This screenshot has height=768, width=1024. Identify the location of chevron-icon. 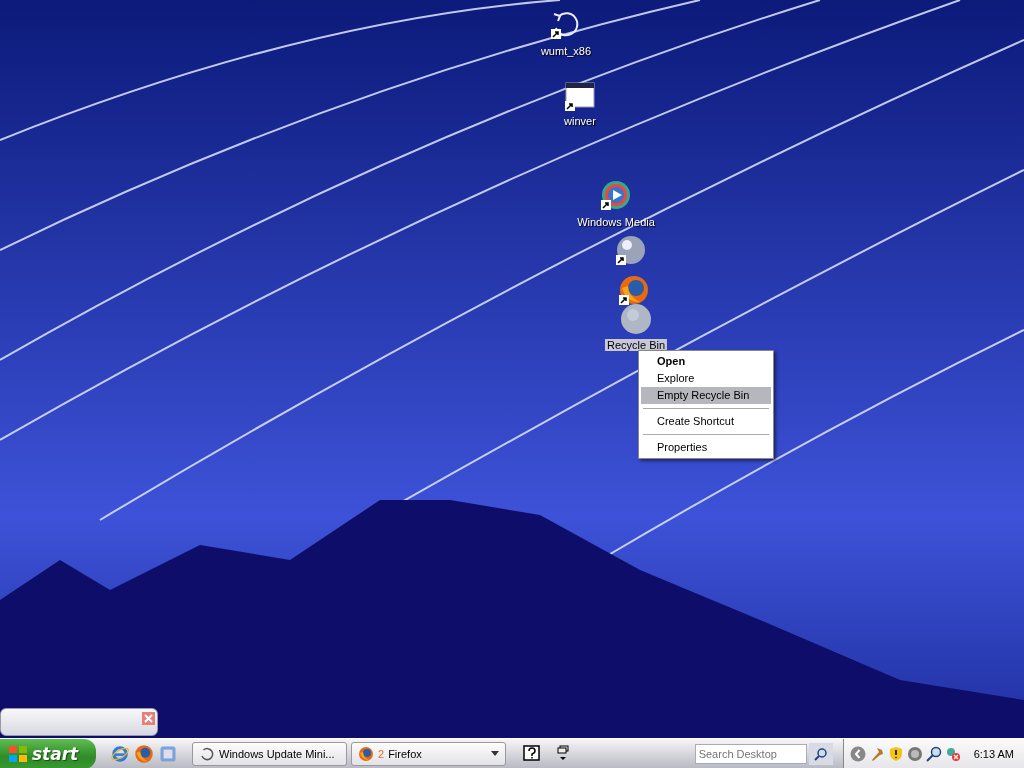
(857, 754).